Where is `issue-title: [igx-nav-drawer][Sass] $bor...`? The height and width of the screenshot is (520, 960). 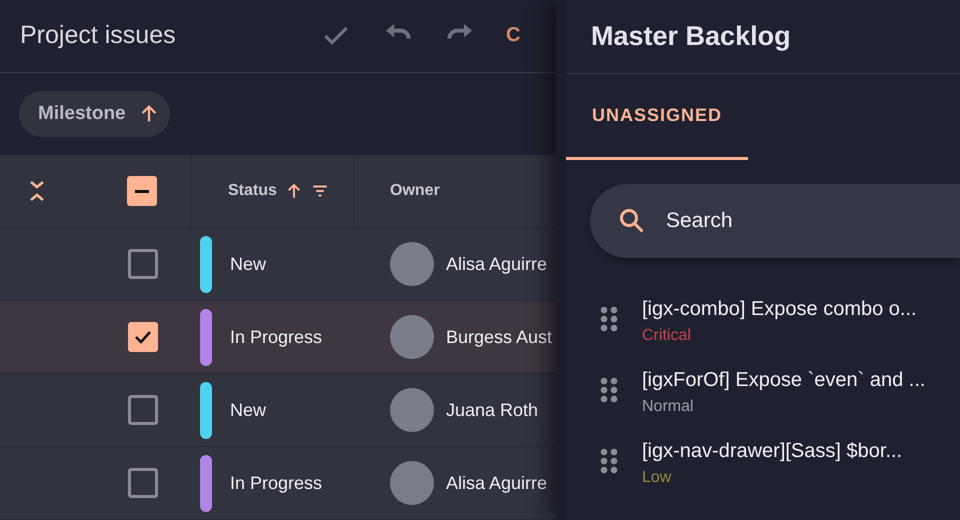
issue-title: [igx-nav-drawer][Sass] $bor... is located at coordinates (772, 451).